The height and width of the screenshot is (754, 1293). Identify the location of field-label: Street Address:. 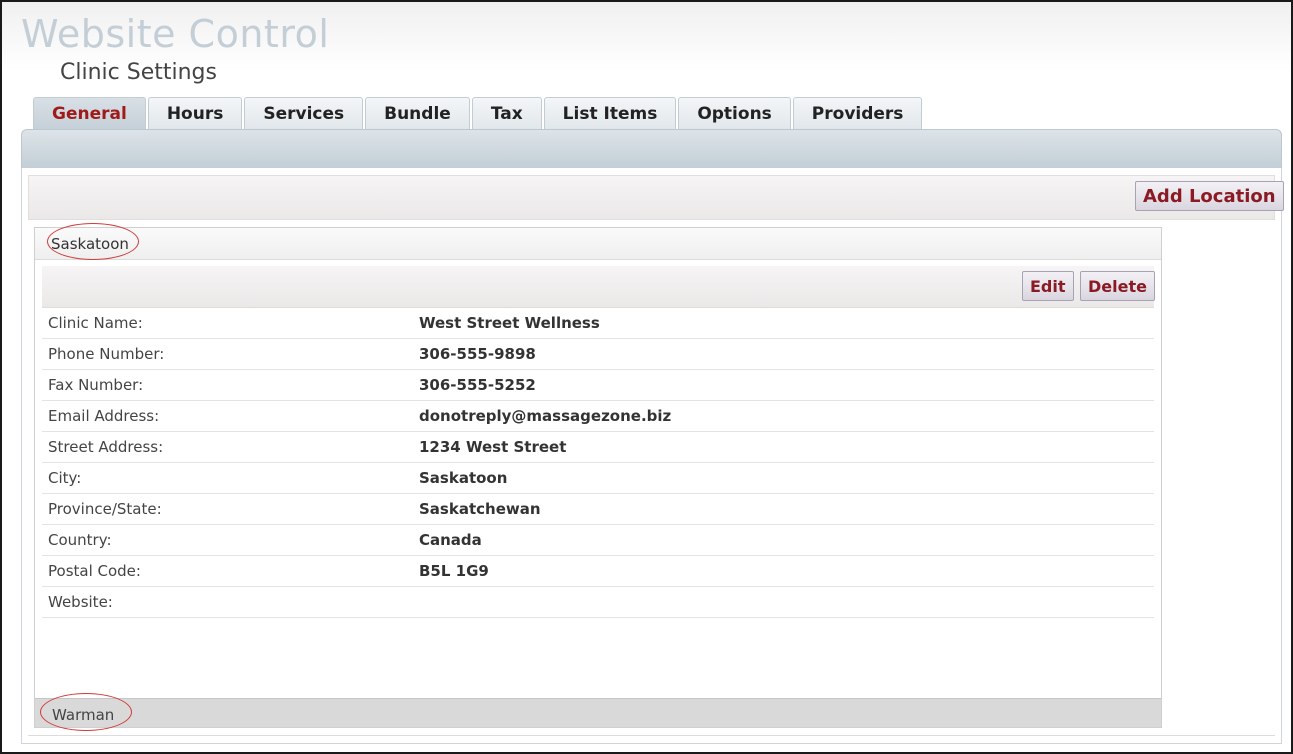
(106, 447).